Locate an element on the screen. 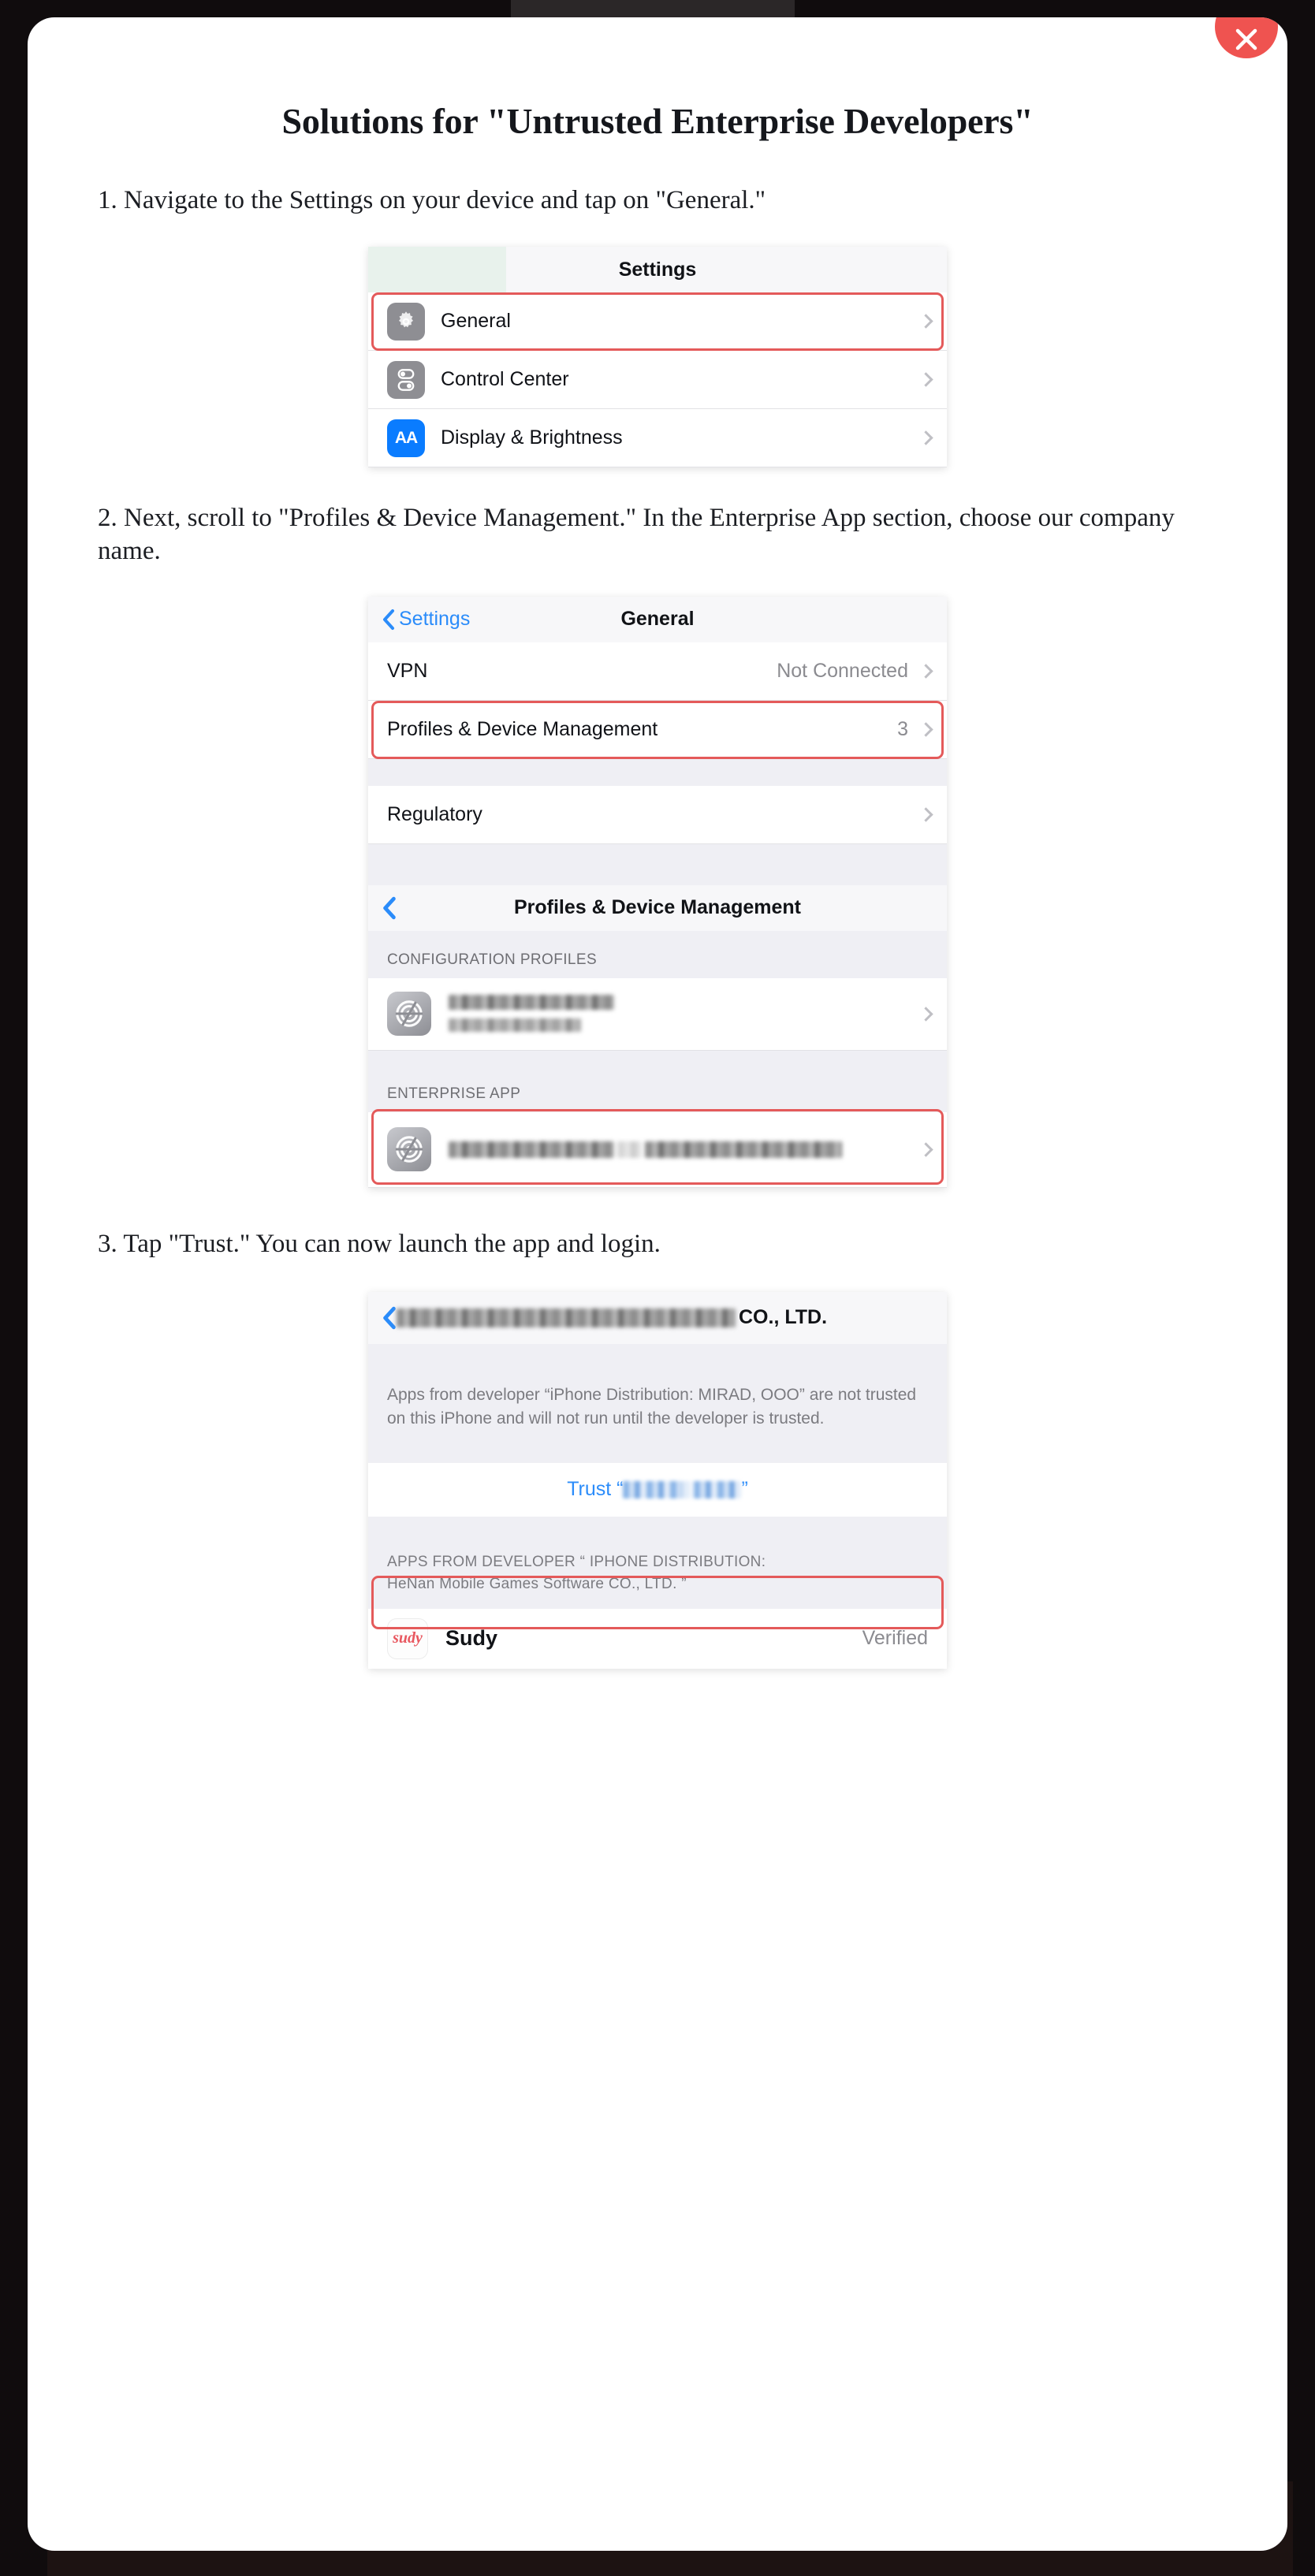 Image resolution: width=1315 pixels, height=2576 pixels. settings-row-display-brightness: AA Display & Brightness is located at coordinates (658, 438).